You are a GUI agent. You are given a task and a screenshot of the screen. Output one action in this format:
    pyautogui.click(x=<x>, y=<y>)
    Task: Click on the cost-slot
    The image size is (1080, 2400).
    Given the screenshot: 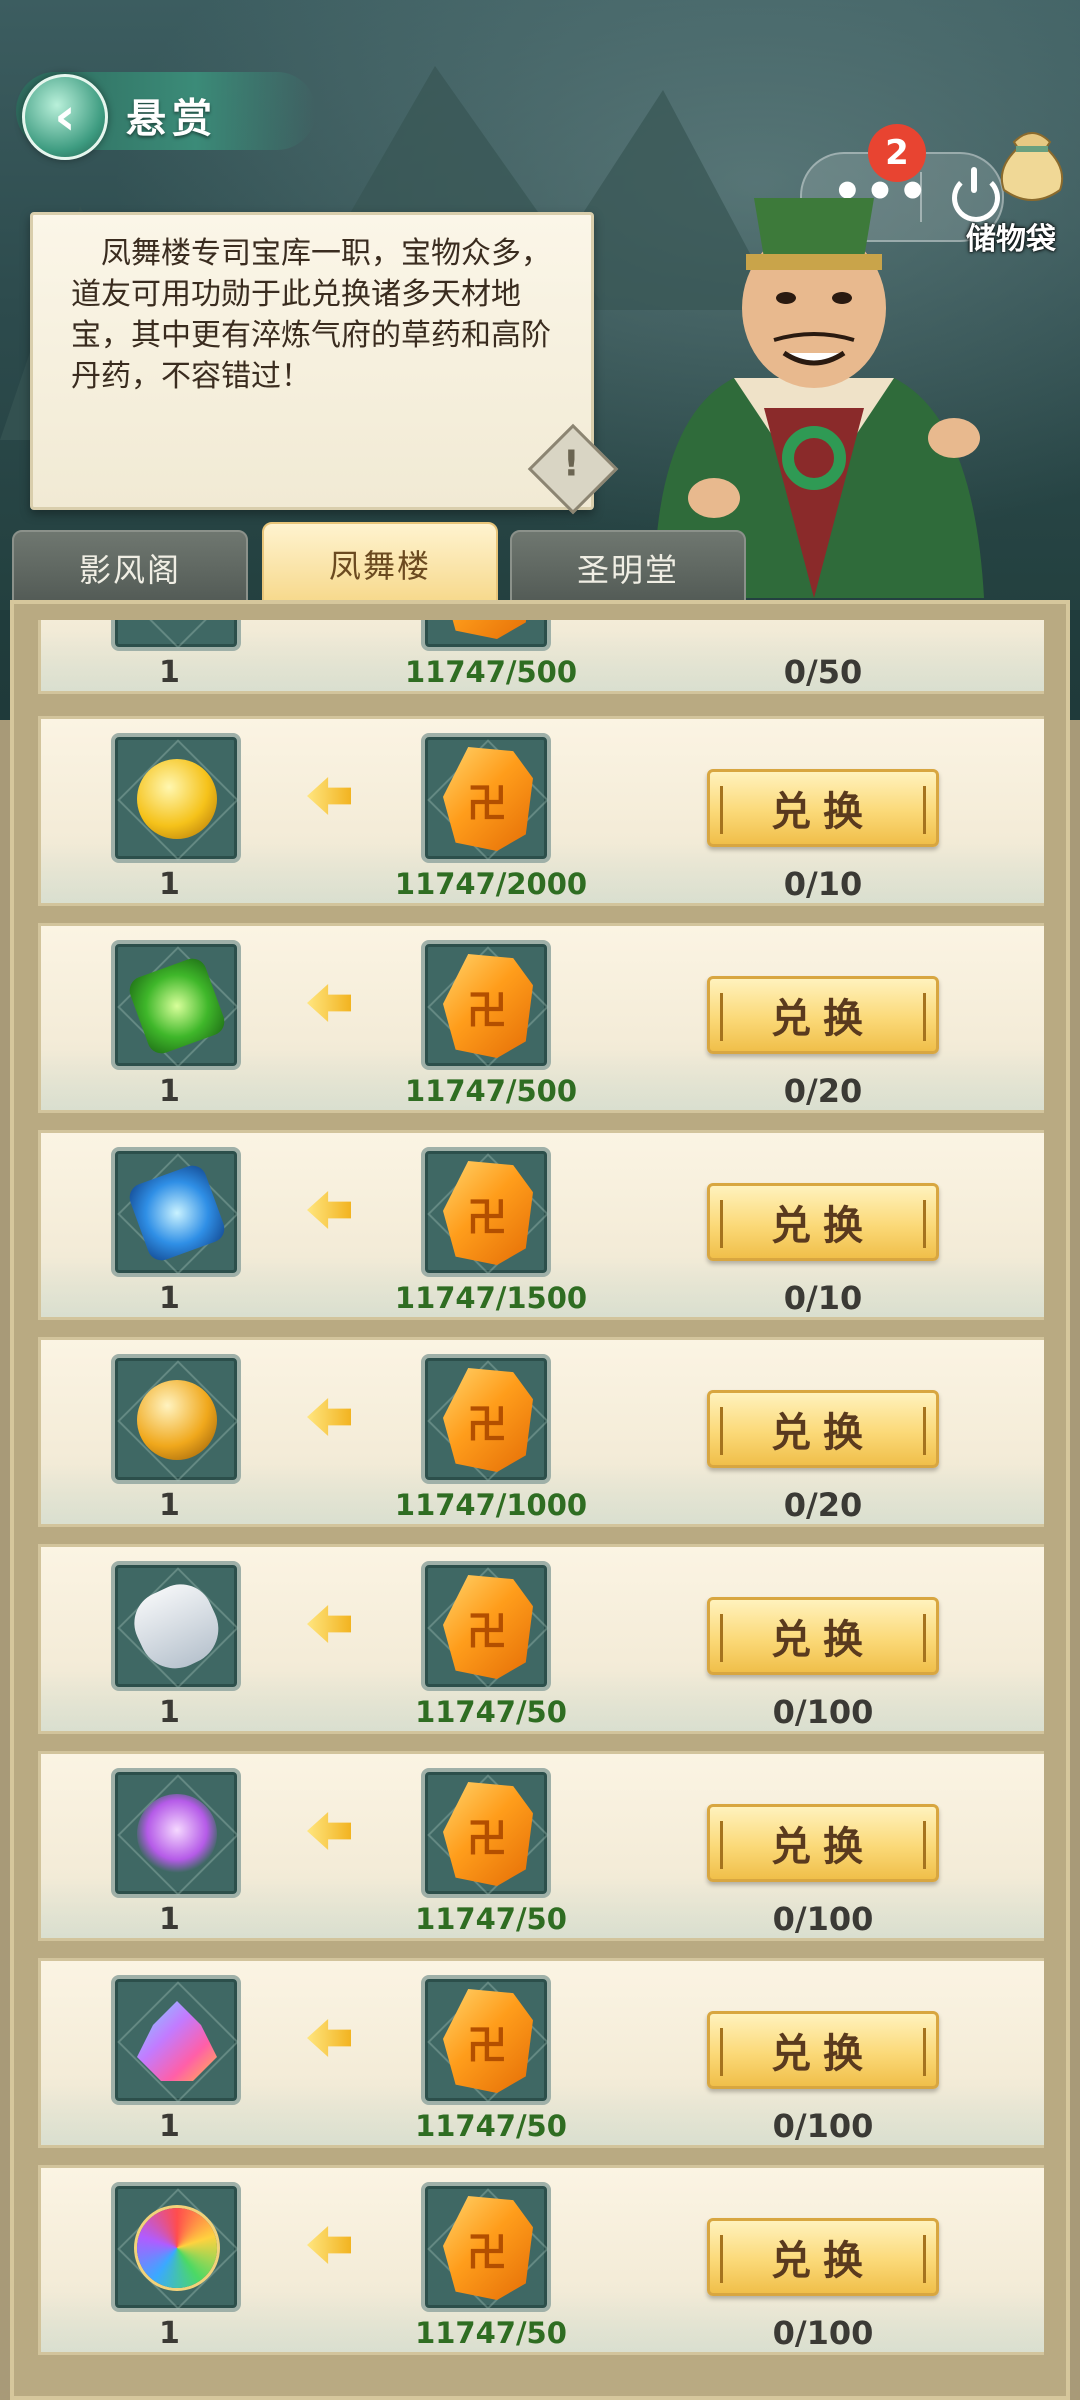 What is the action you would take?
    pyautogui.click(x=486, y=635)
    